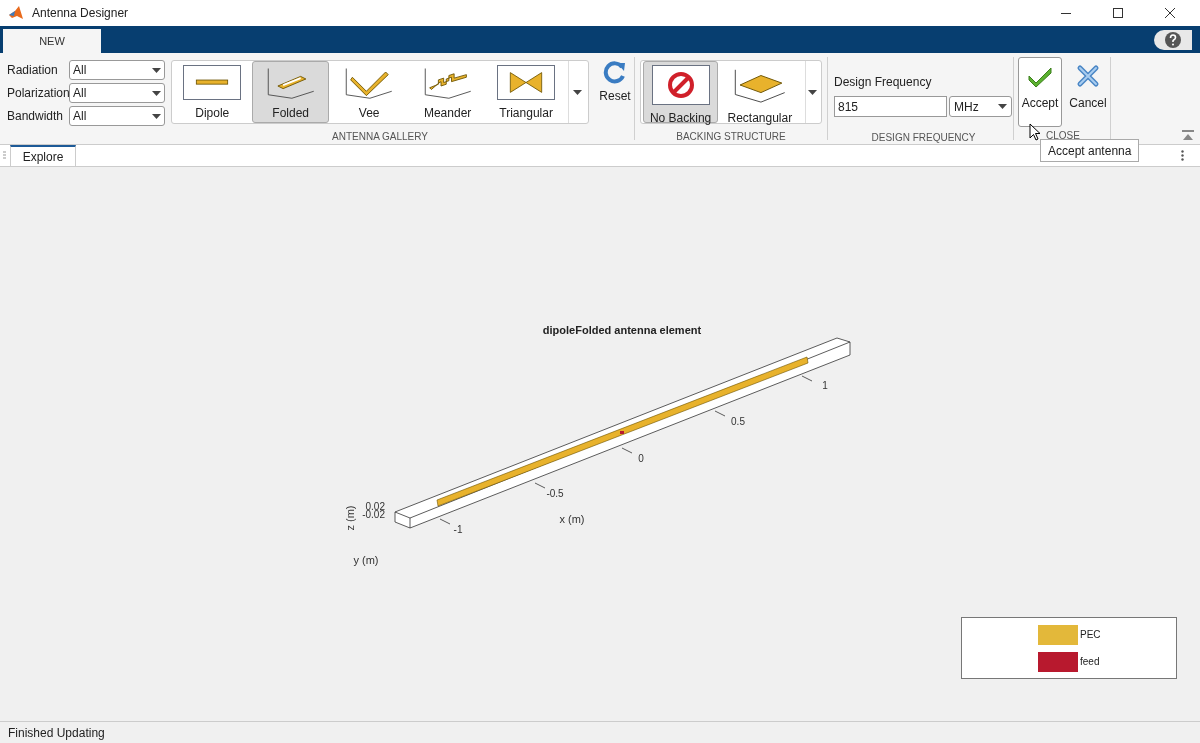  What do you see at coordinates (1182, 155) in the screenshot?
I see `more-options-icon` at bounding box center [1182, 155].